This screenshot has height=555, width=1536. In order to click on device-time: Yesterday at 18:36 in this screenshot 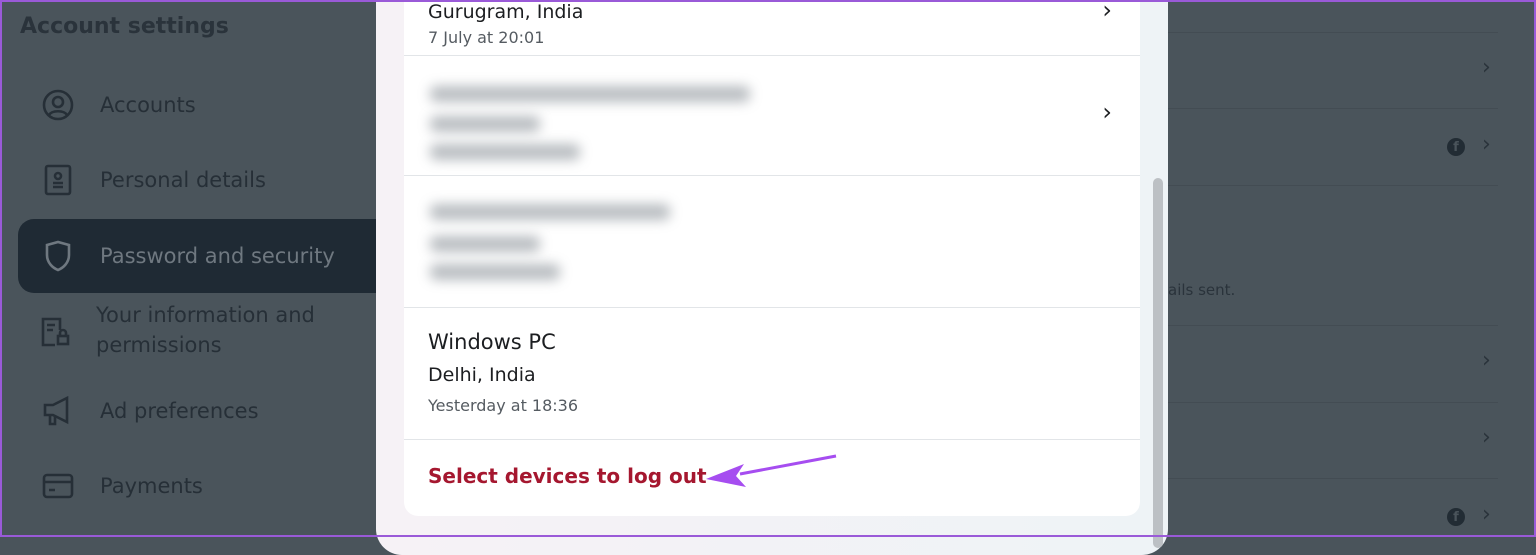, I will do `click(503, 405)`.